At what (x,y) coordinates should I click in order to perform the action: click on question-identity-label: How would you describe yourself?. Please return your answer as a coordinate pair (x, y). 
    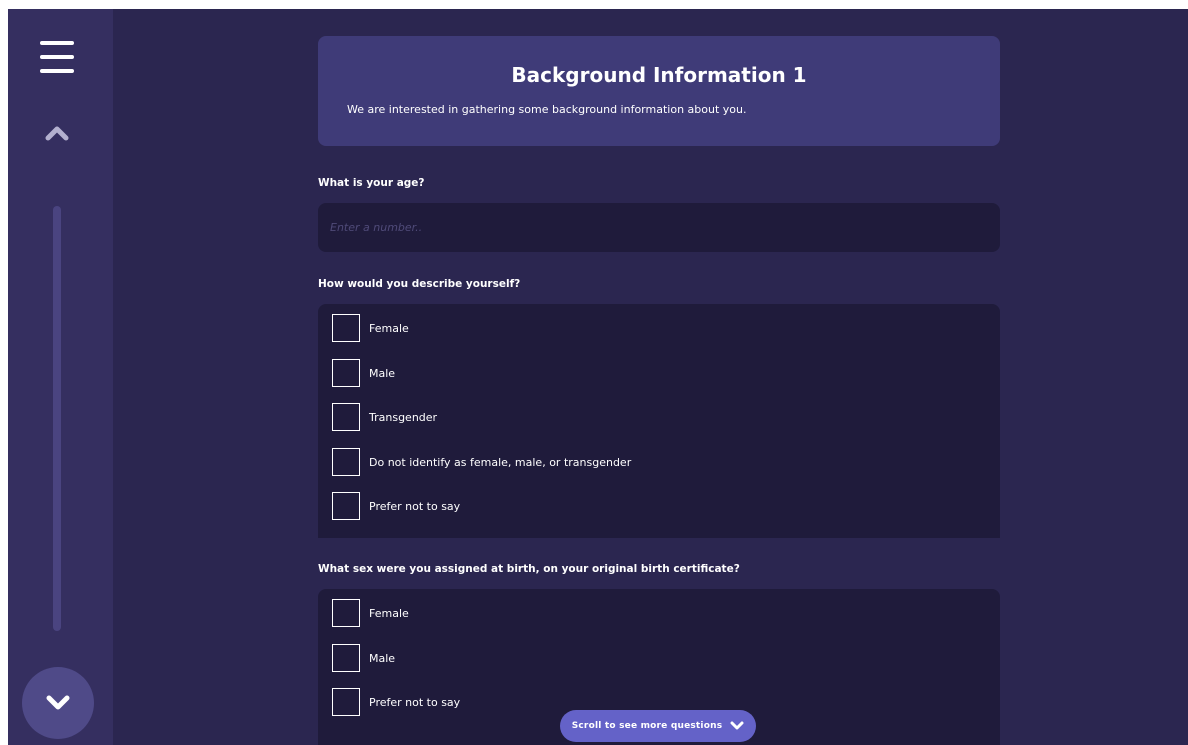
    Looking at the image, I should click on (419, 284).